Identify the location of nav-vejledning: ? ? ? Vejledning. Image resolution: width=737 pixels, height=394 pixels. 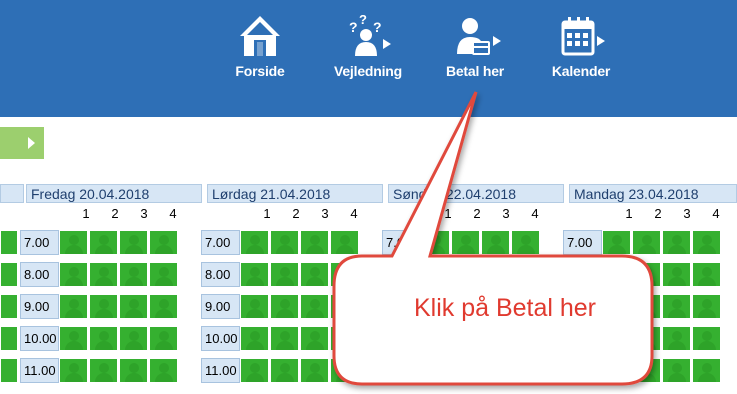
(368, 48).